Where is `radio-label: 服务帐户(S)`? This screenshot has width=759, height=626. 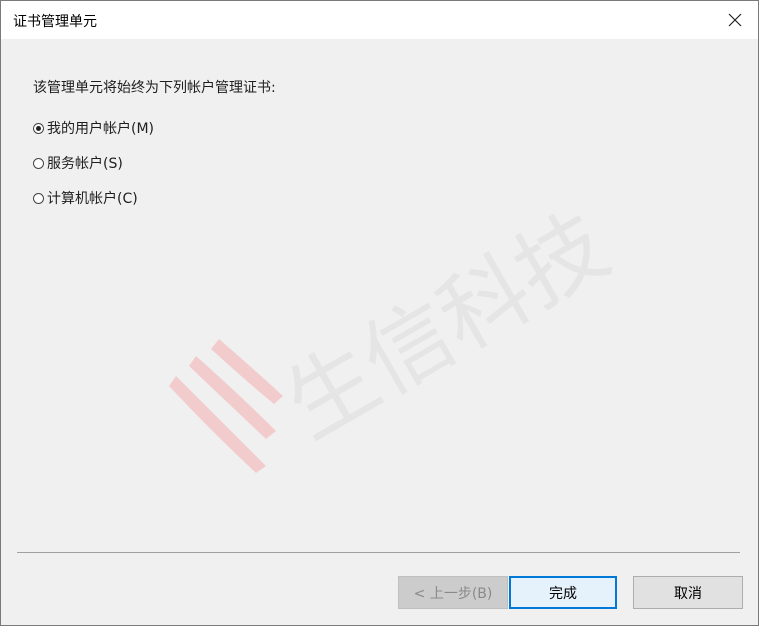
radio-label: 服务帐户(S) is located at coordinates (85, 164).